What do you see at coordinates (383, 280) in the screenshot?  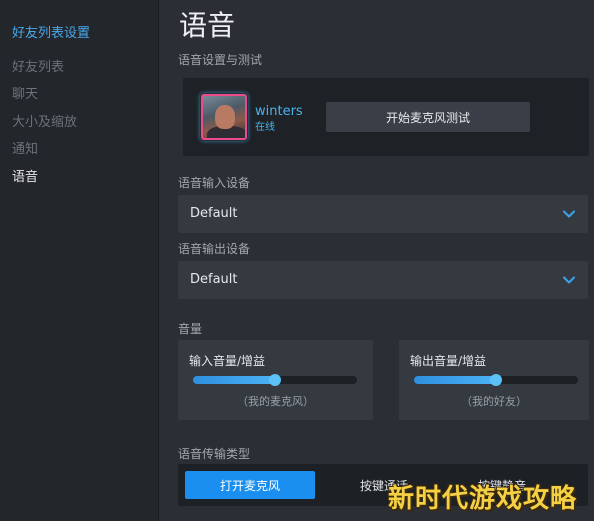 I see `output-device-select: Default` at bounding box center [383, 280].